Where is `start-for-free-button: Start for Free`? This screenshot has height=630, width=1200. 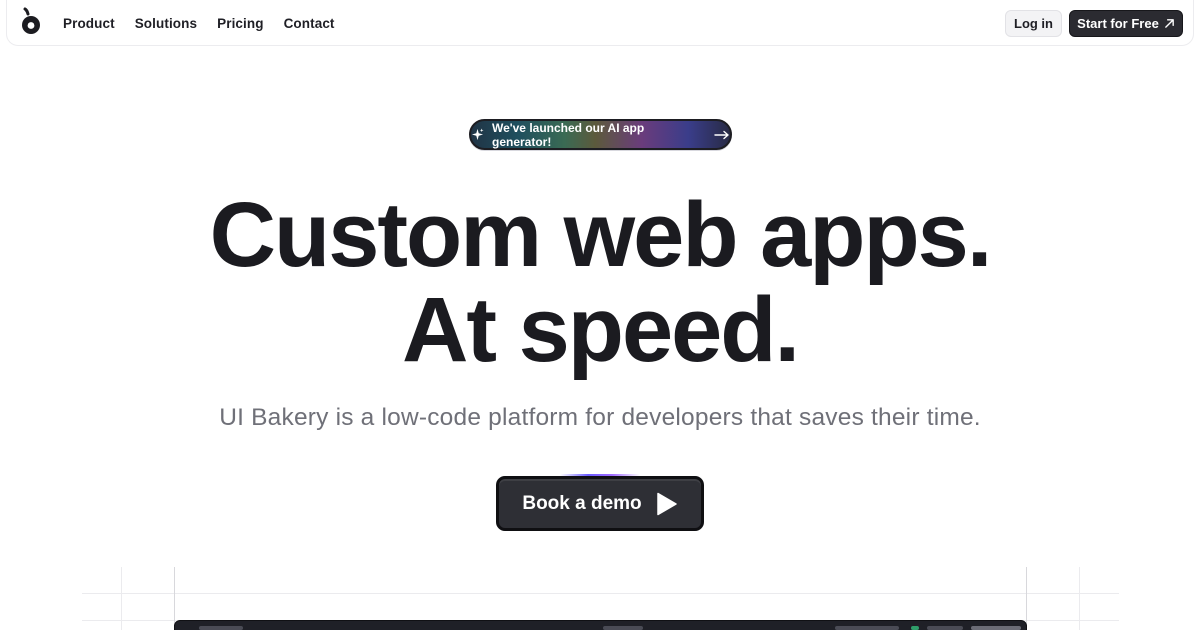 start-for-free-button: Start for Free is located at coordinates (1126, 23).